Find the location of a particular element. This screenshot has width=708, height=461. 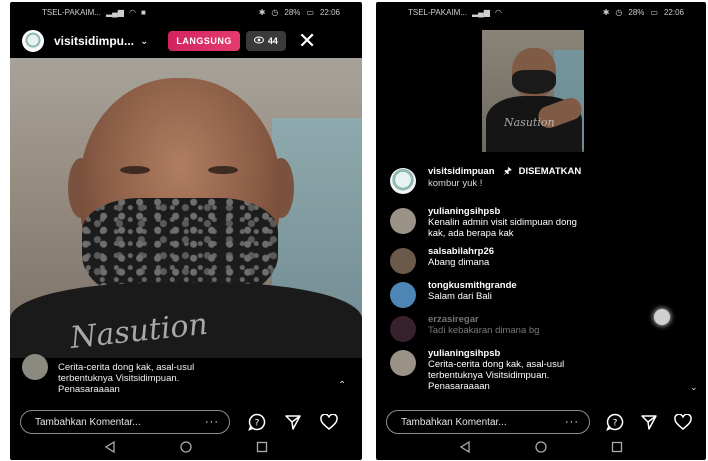

list-item: tongkusmithgrande Salam dari Bali is located at coordinates (541, 297).